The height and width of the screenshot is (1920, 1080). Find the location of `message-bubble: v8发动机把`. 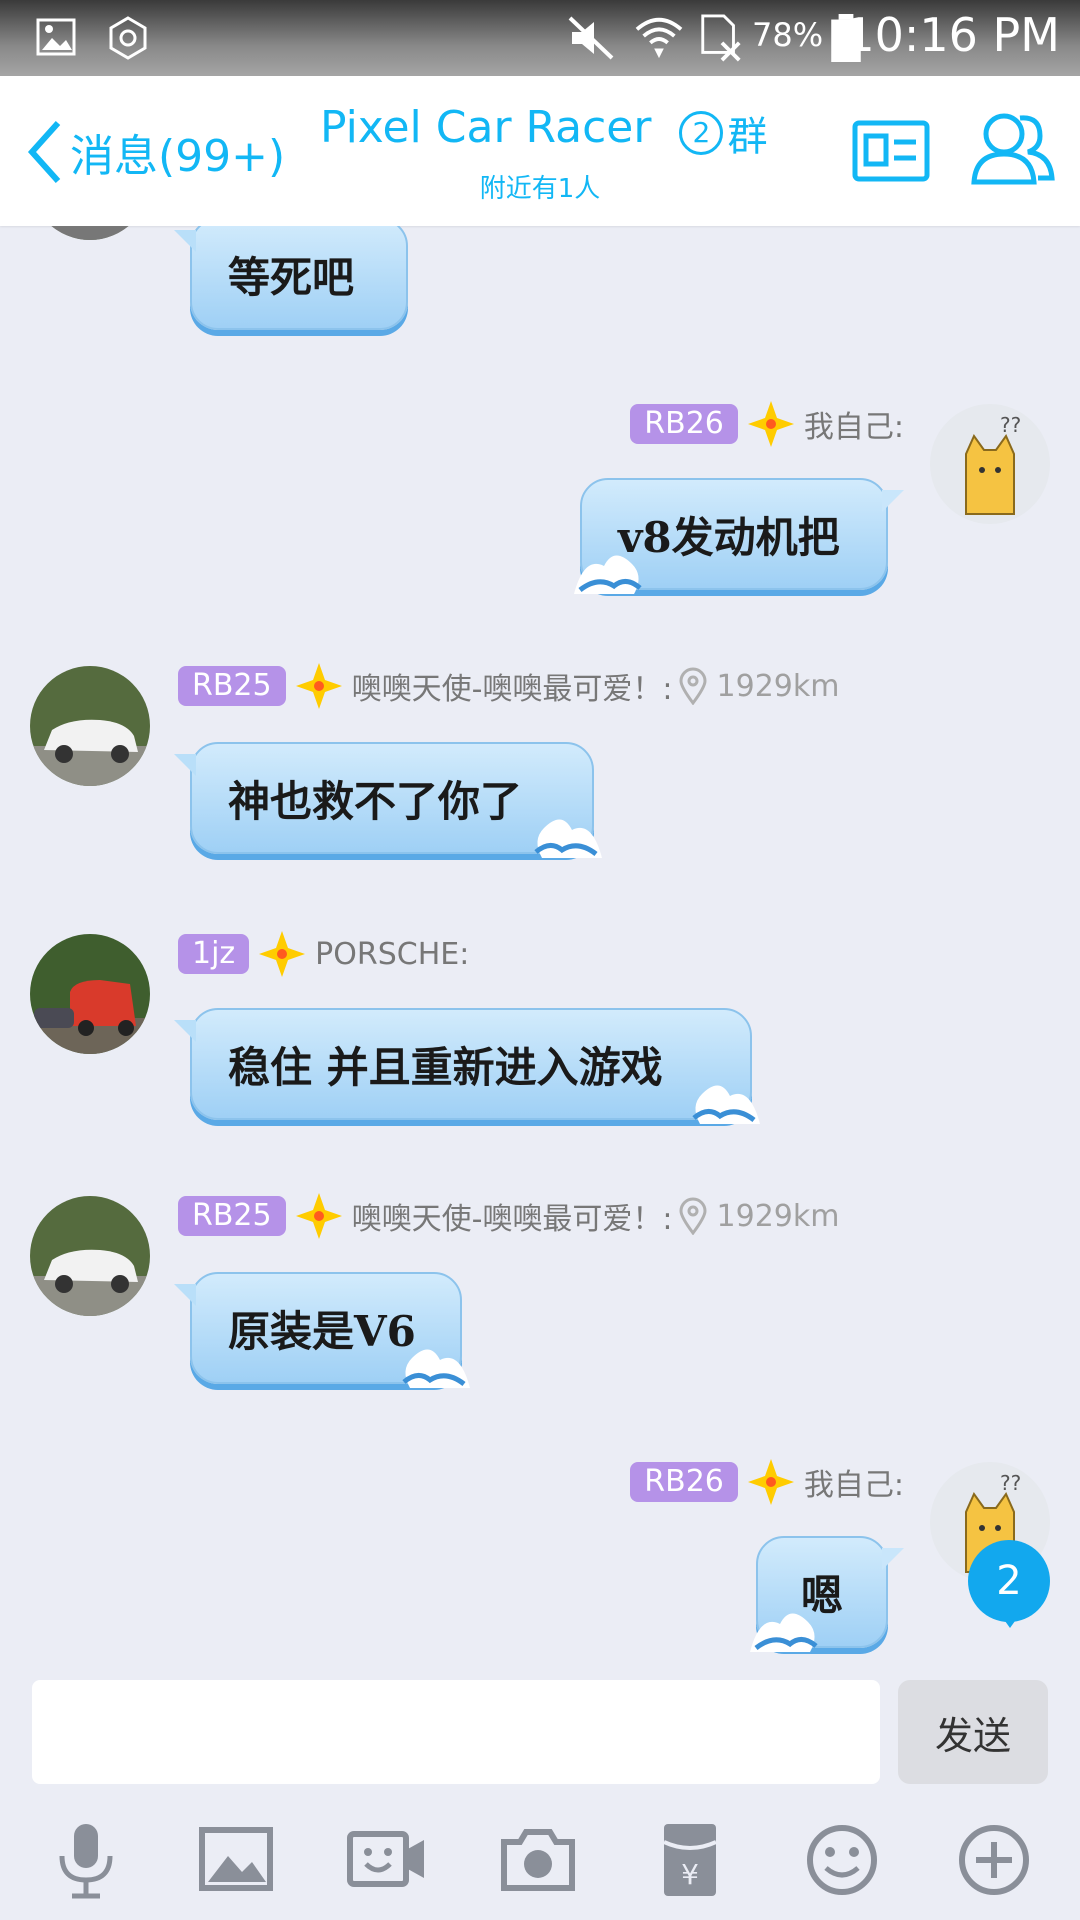

message-bubble: v8发动机把 is located at coordinates (739, 536).